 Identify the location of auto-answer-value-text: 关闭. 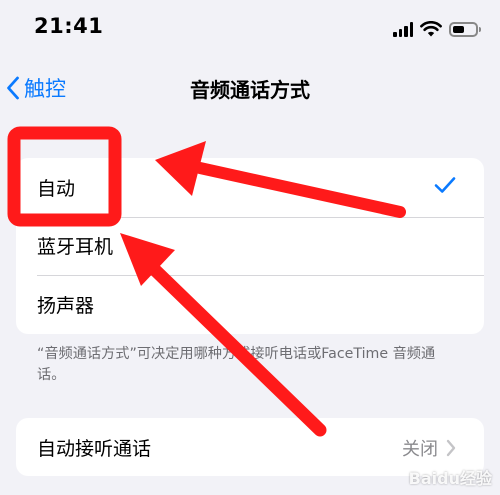
(420, 449).